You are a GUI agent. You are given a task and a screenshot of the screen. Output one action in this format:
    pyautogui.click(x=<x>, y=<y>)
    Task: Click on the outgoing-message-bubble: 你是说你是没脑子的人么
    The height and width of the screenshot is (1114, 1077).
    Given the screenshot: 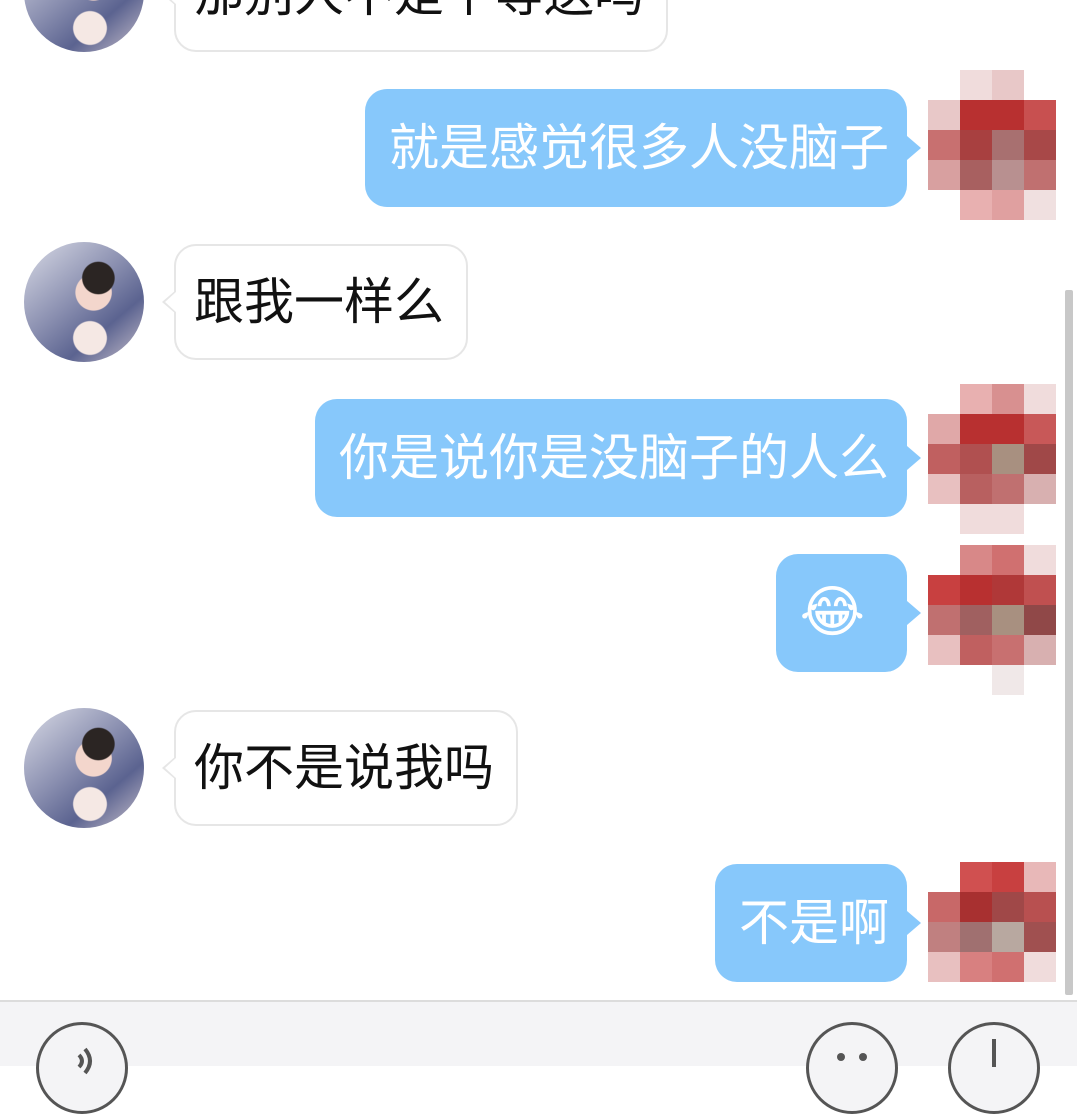 What is the action you would take?
    pyautogui.click(x=618, y=458)
    